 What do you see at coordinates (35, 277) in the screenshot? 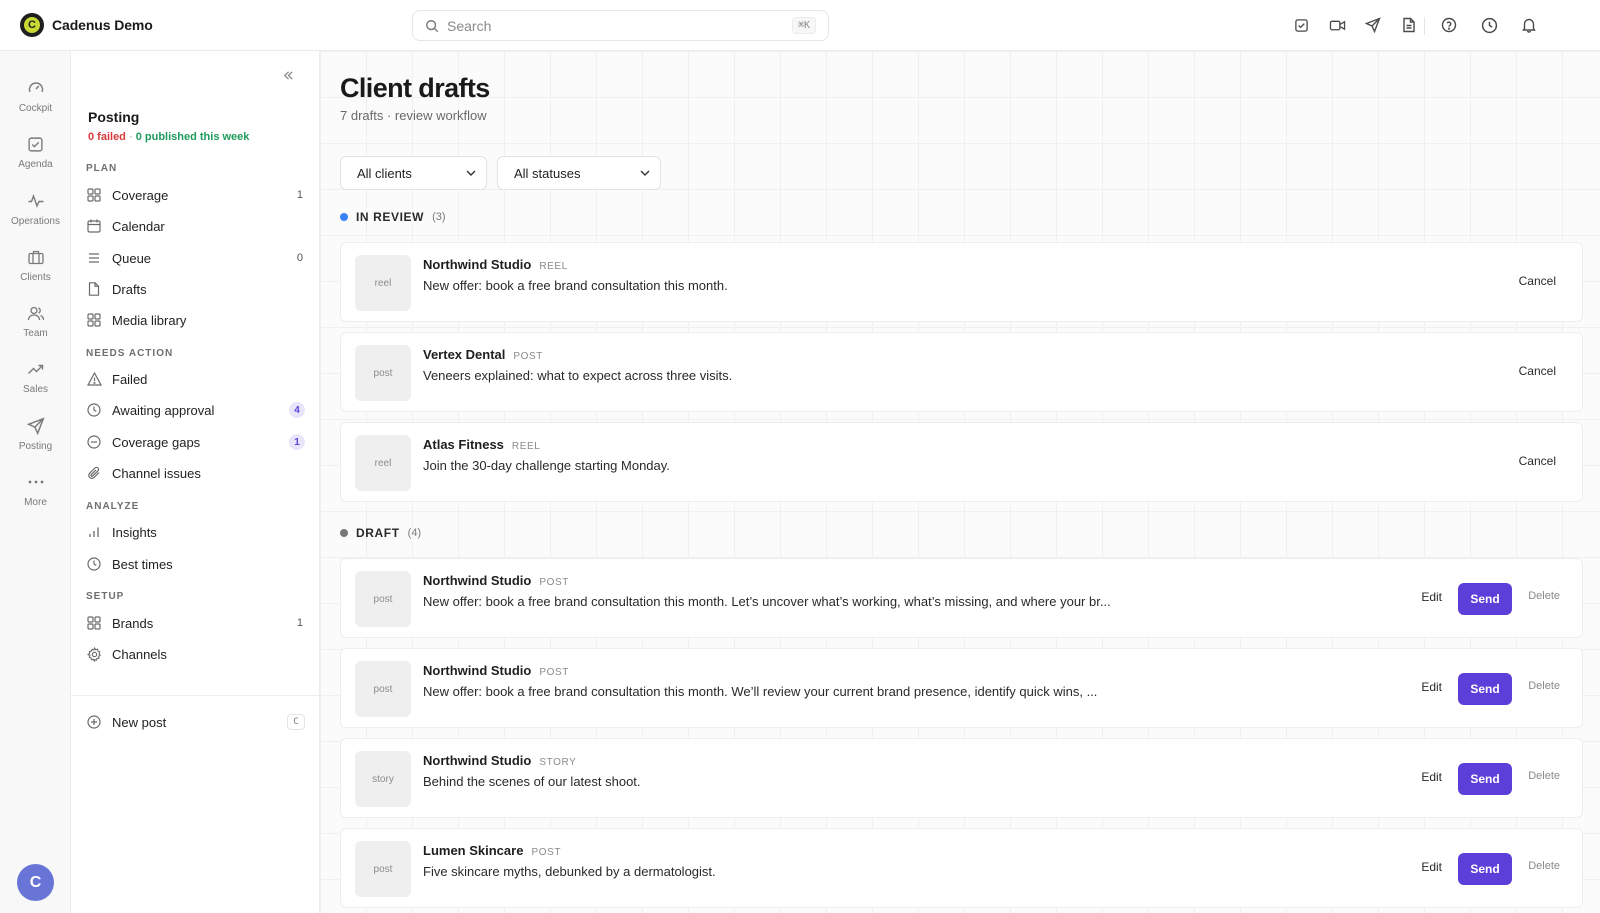
I see `rail-label: Clients` at bounding box center [35, 277].